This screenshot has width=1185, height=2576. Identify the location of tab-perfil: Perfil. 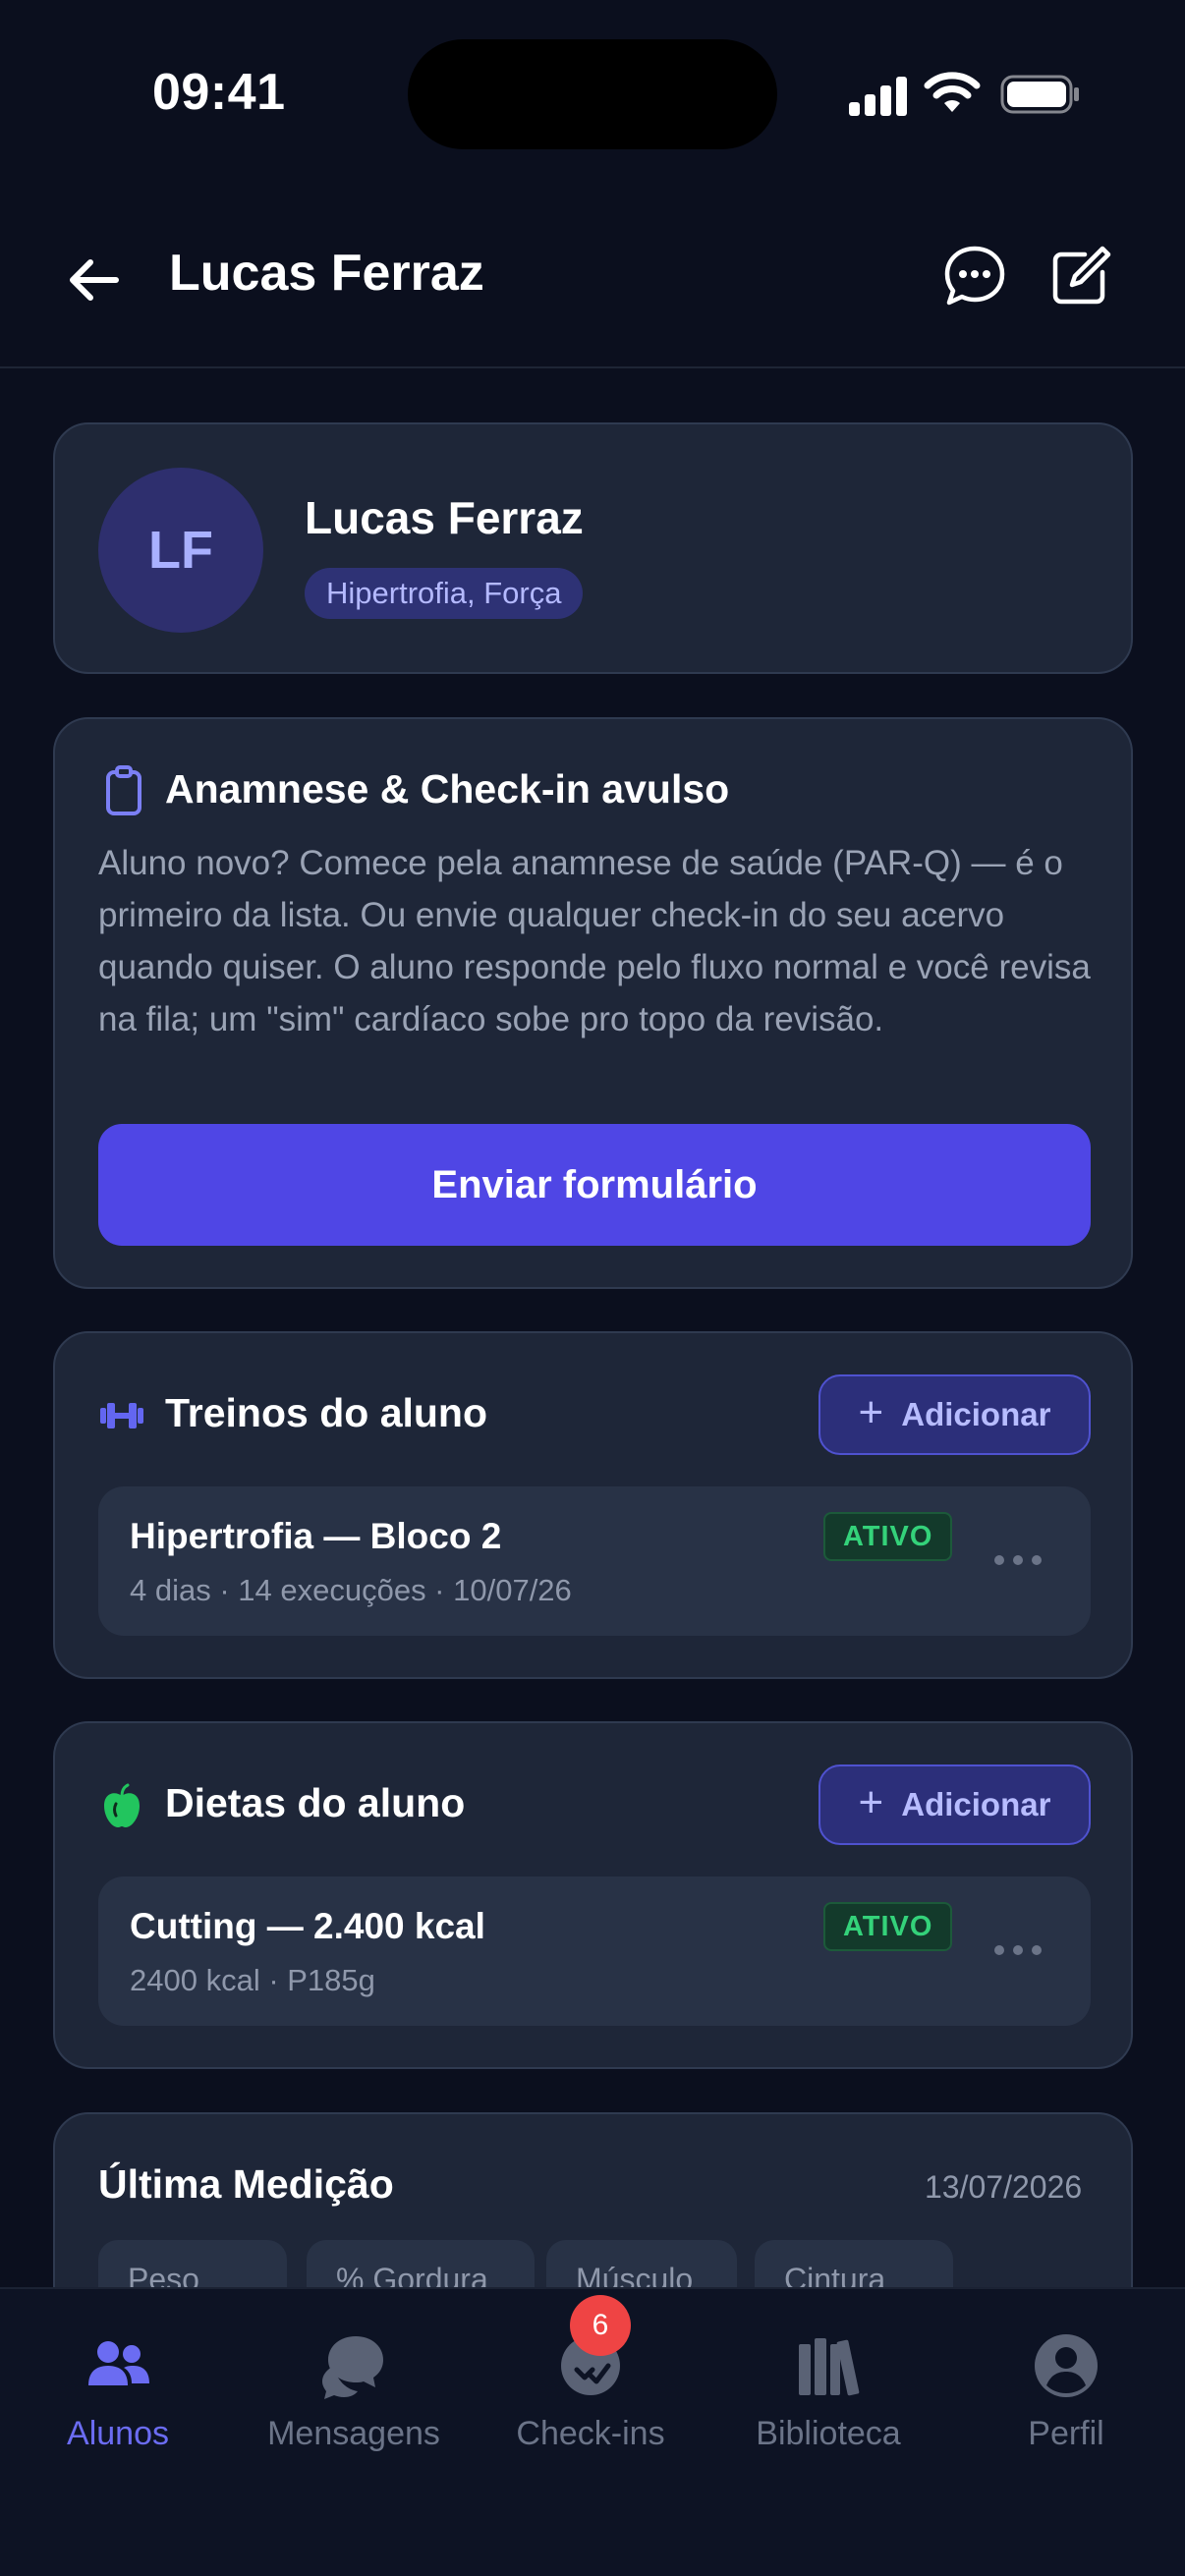
(1066, 2387).